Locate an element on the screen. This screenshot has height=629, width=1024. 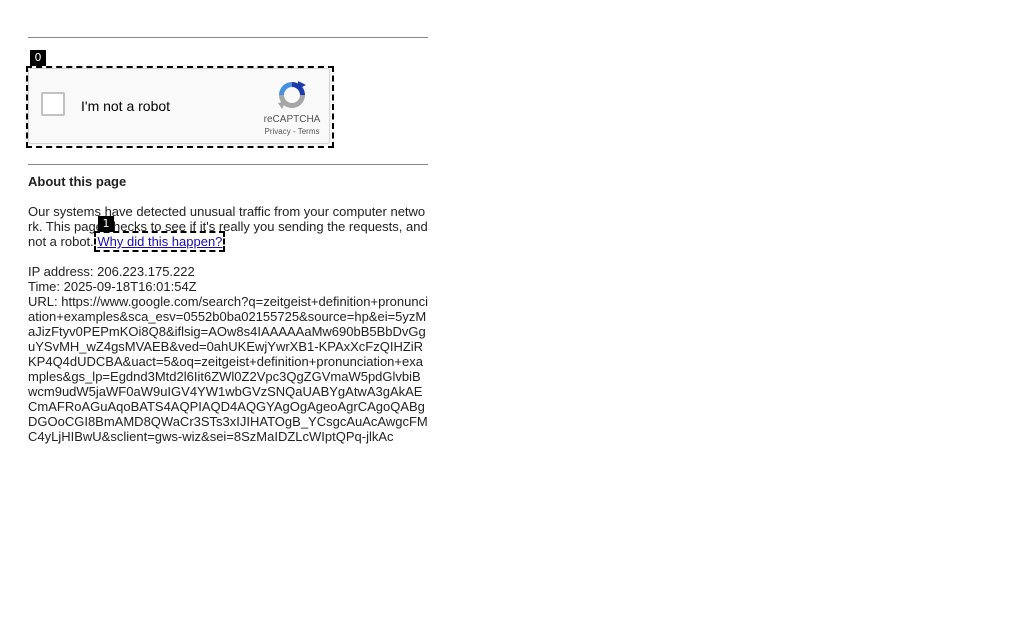
middle-divider is located at coordinates (228, 164).